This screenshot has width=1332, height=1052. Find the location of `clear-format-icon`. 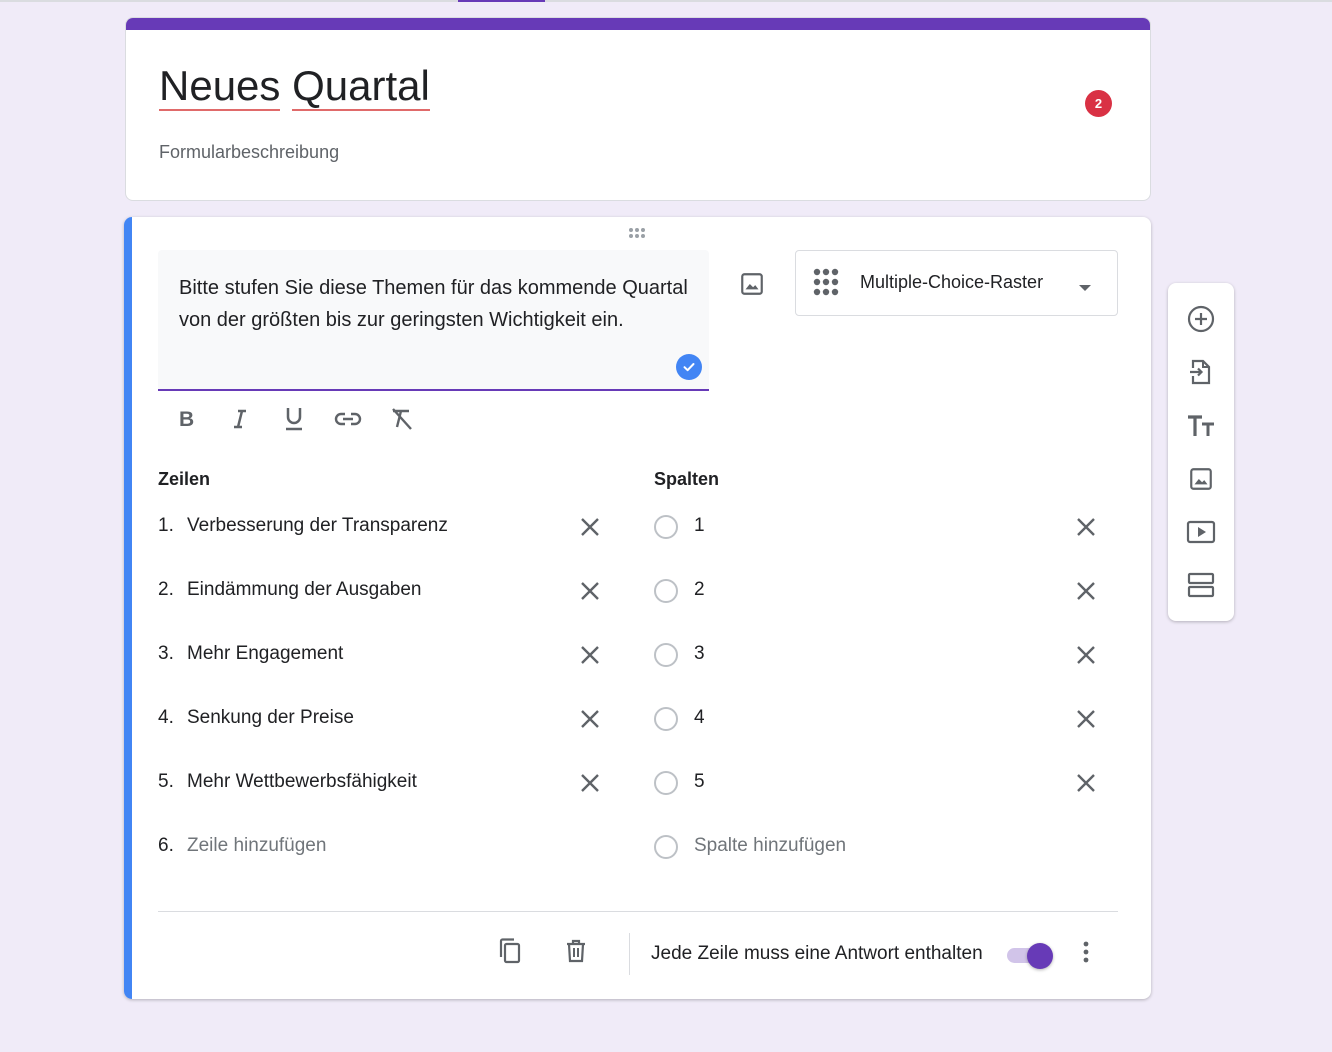

clear-format-icon is located at coordinates (402, 419).